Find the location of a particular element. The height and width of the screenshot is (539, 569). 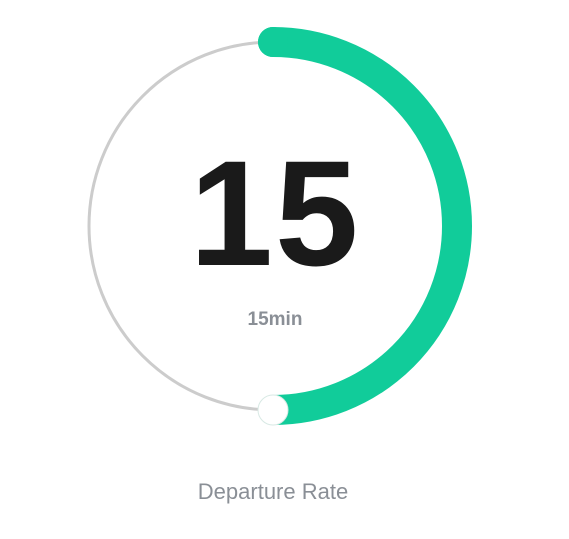

dial-handle is located at coordinates (273, 410).